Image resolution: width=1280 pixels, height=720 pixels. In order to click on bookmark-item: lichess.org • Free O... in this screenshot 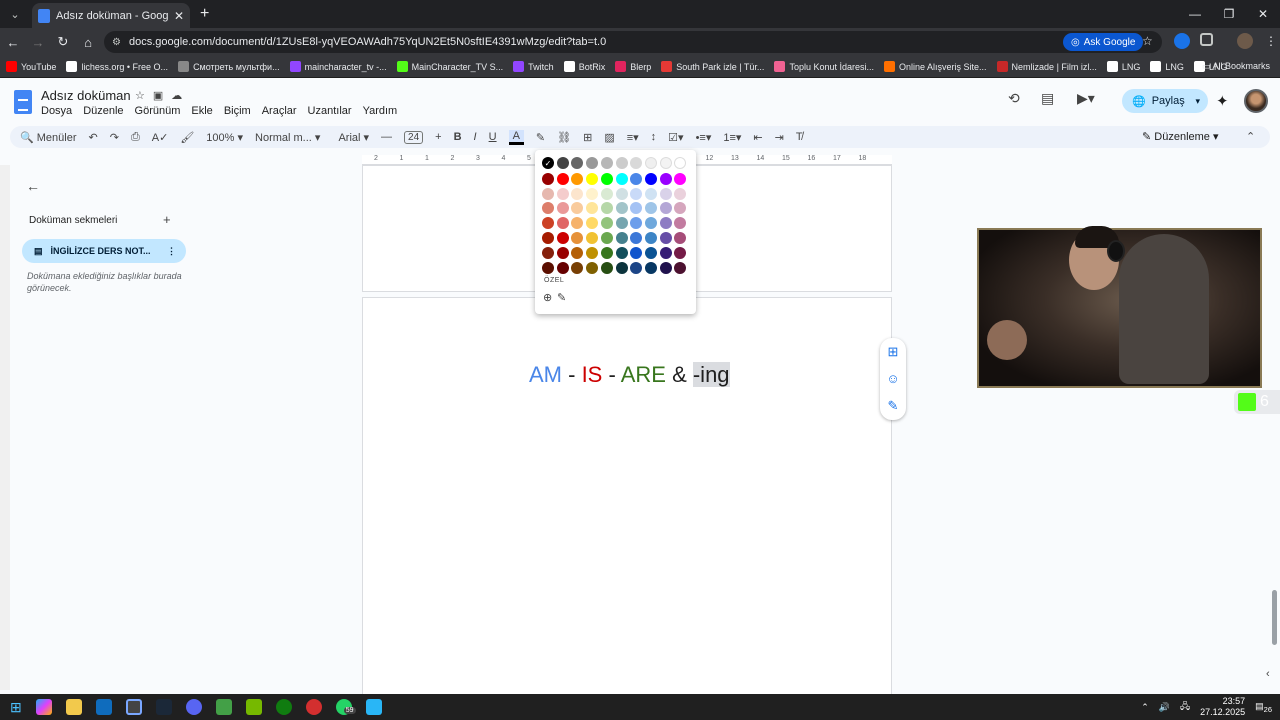, I will do `click(117, 66)`.